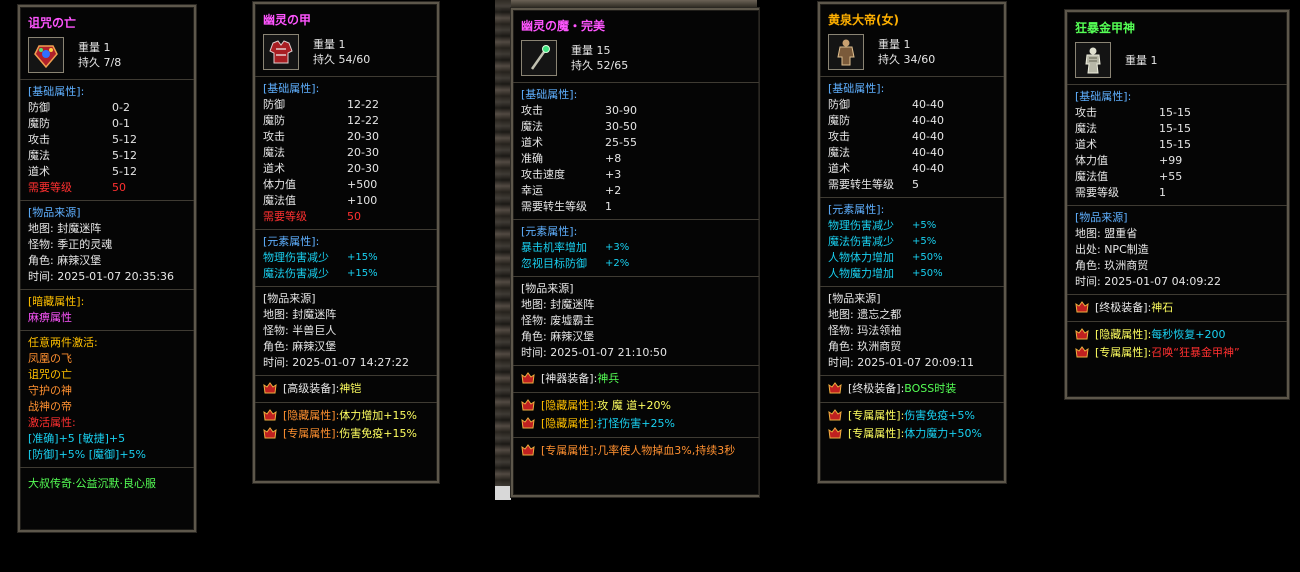 The width and height of the screenshot is (1300, 572). I want to click on element-row: 忽视目标防御 +2%, so click(575, 263).